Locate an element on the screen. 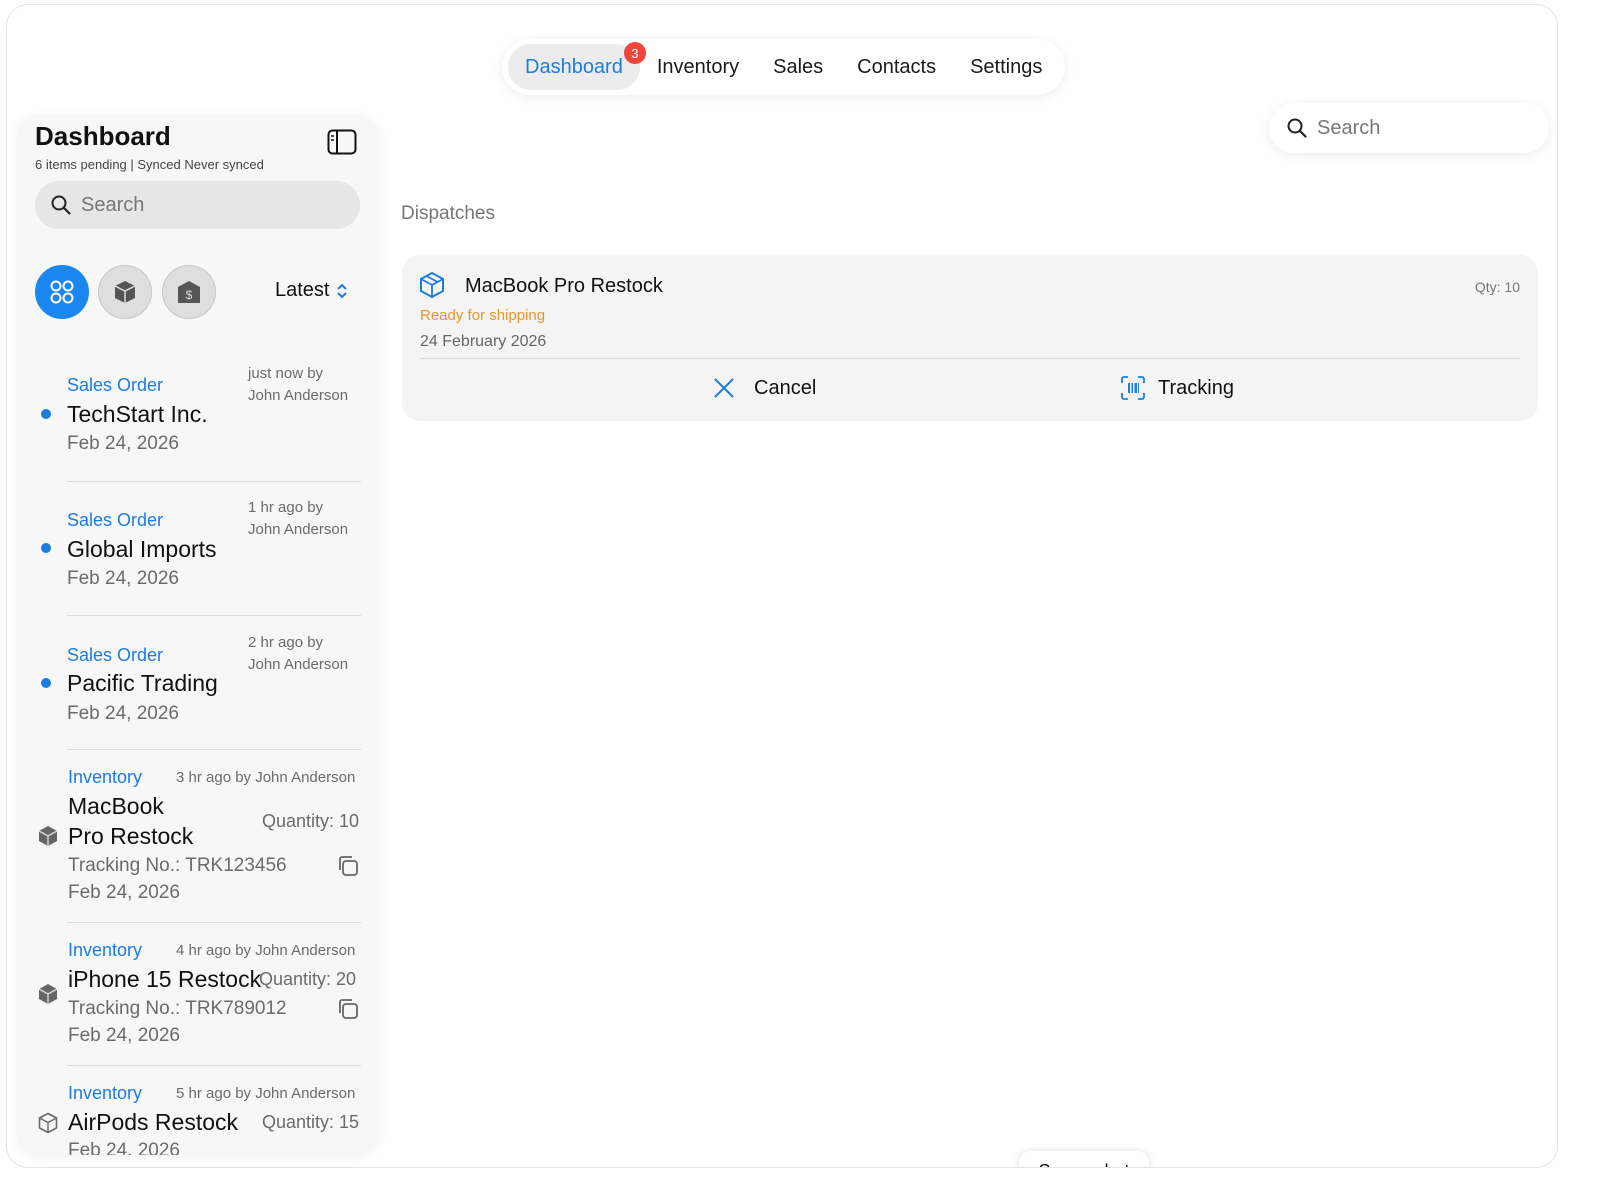 The image size is (1600, 1200). sidebar-toggle-icon is located at coordinates (342, 142).